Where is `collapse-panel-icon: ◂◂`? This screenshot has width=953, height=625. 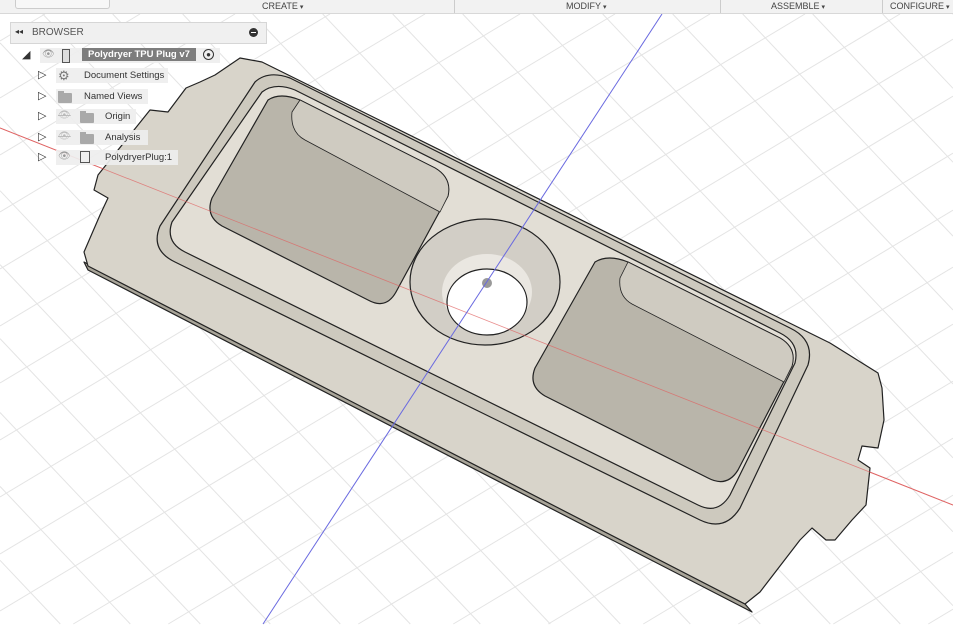 collapse-panel-icon: ◂◂ is located at coordinates (19, 31).